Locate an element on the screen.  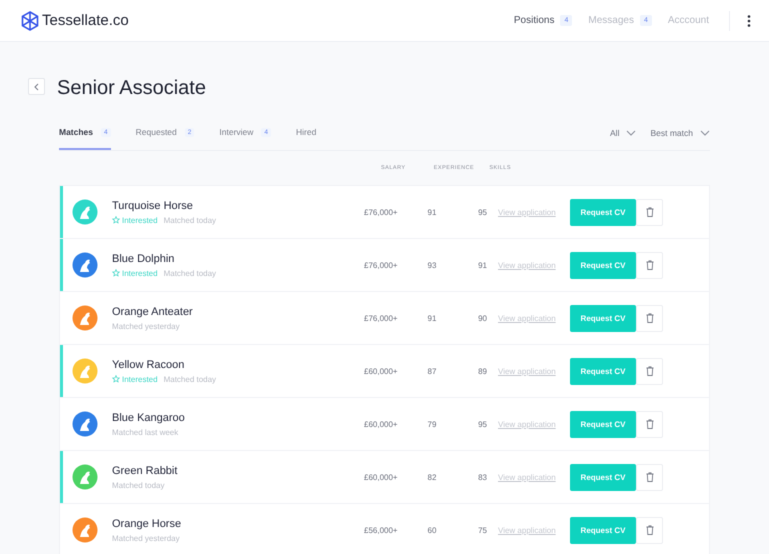
chevron-left-icon is located at coordinates (36, 86).